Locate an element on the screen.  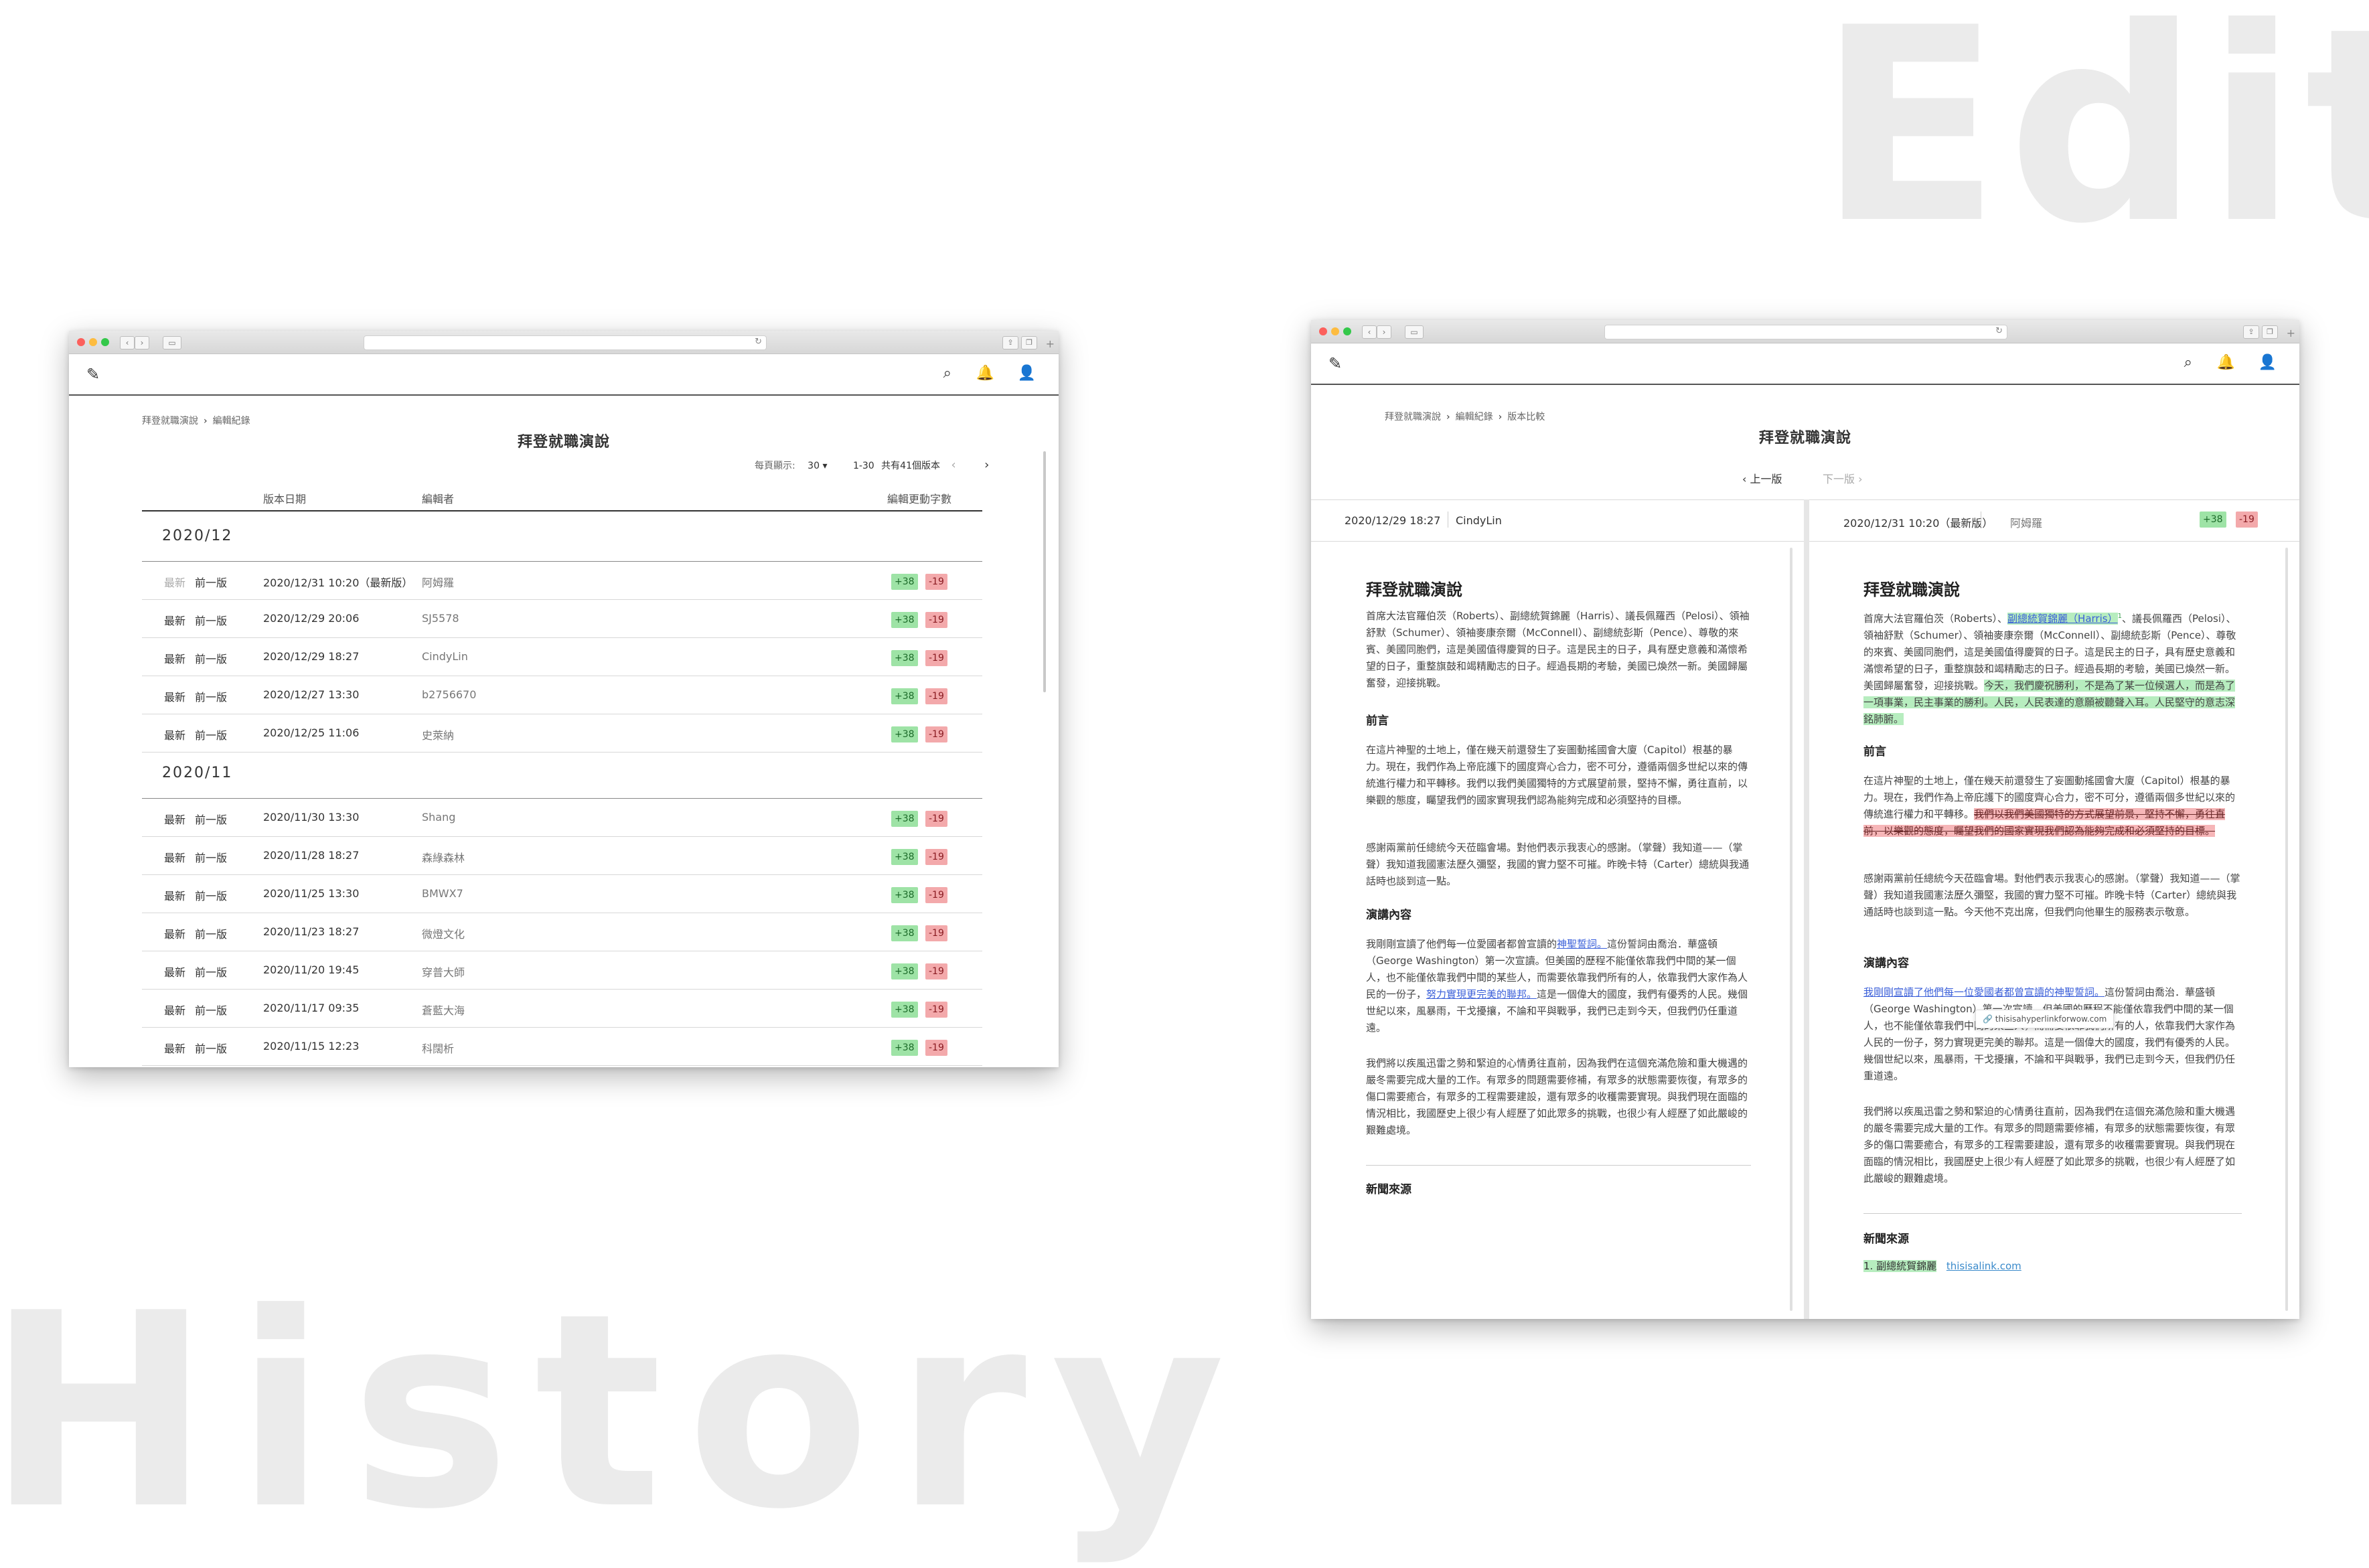
source-label: 1. 副總統賀錦麗 is located at coordinates (1900, 1266).